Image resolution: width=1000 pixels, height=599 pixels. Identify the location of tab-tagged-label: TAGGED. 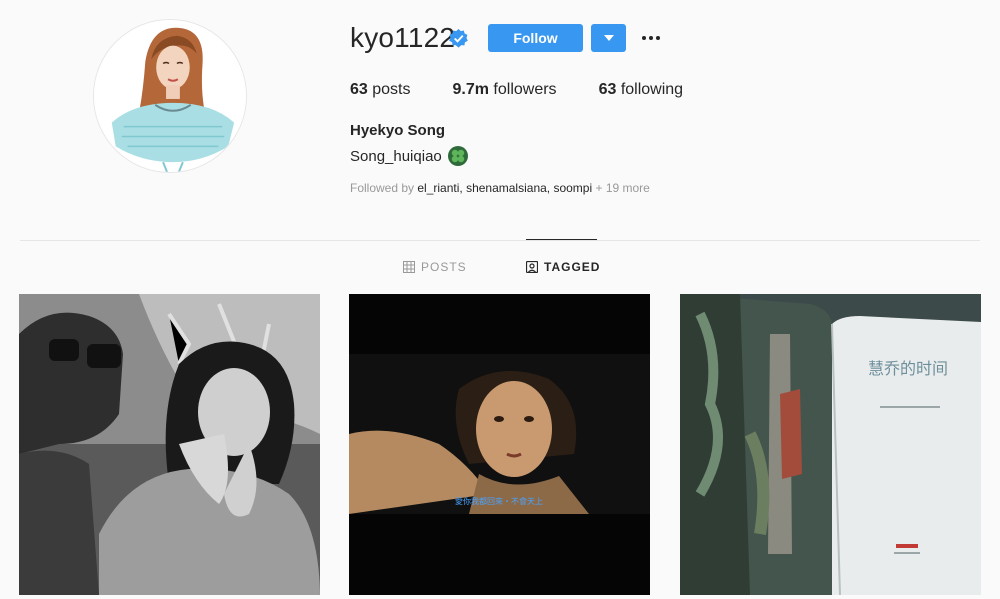
(572, 267).